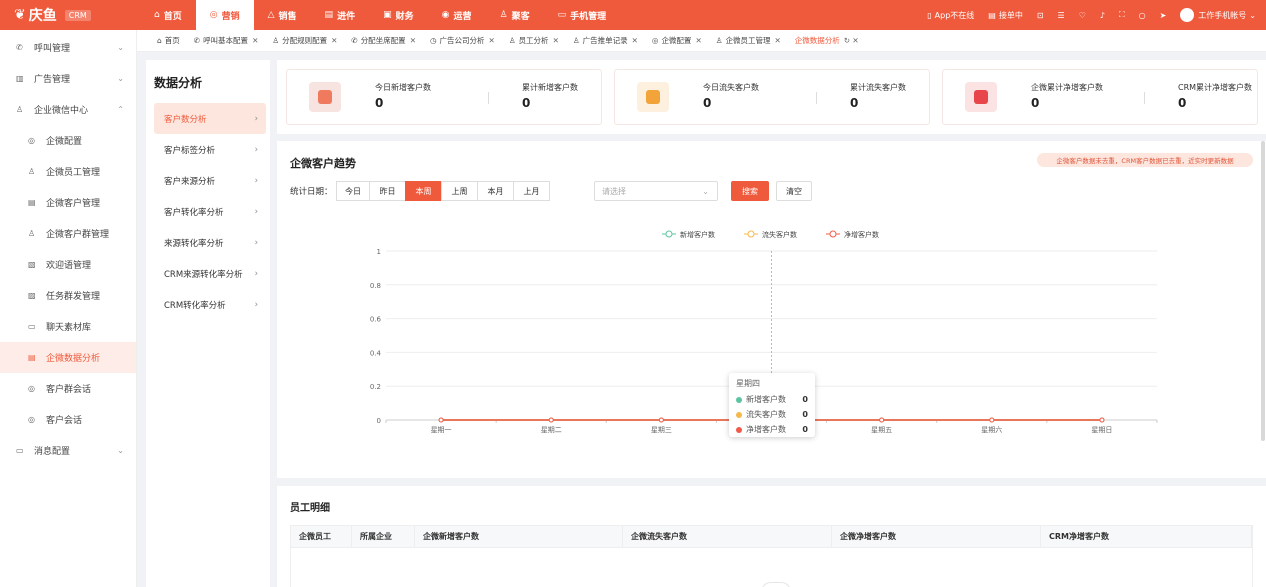 The width and height of the screenshot is (1266, 587). What do you see at coordinates (210, 242) in the screenshot?
I see `analysis-item-4: 来源转化率分析 ›` at bounding box center [210, 242].